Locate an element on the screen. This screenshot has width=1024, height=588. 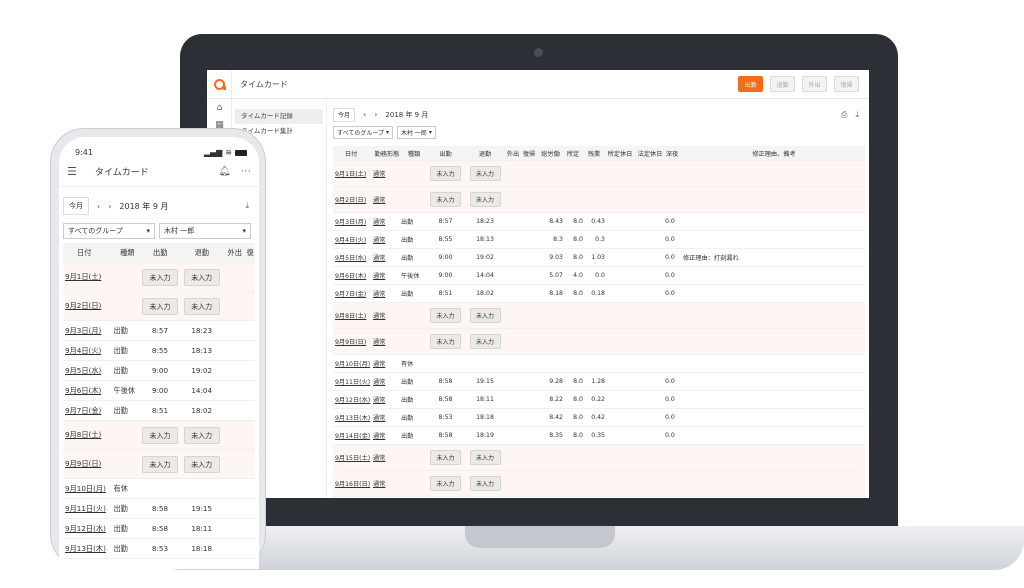
mobile-row-date-link: 9月12日(水) is located at coordinates (88, 529).